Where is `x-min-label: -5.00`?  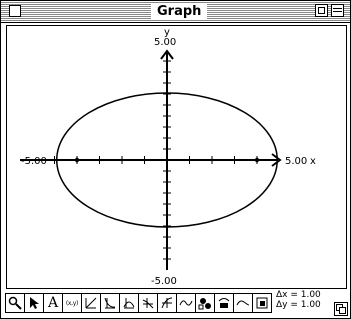 x-min-label: -5.00 is located at coordinates (34, 161).